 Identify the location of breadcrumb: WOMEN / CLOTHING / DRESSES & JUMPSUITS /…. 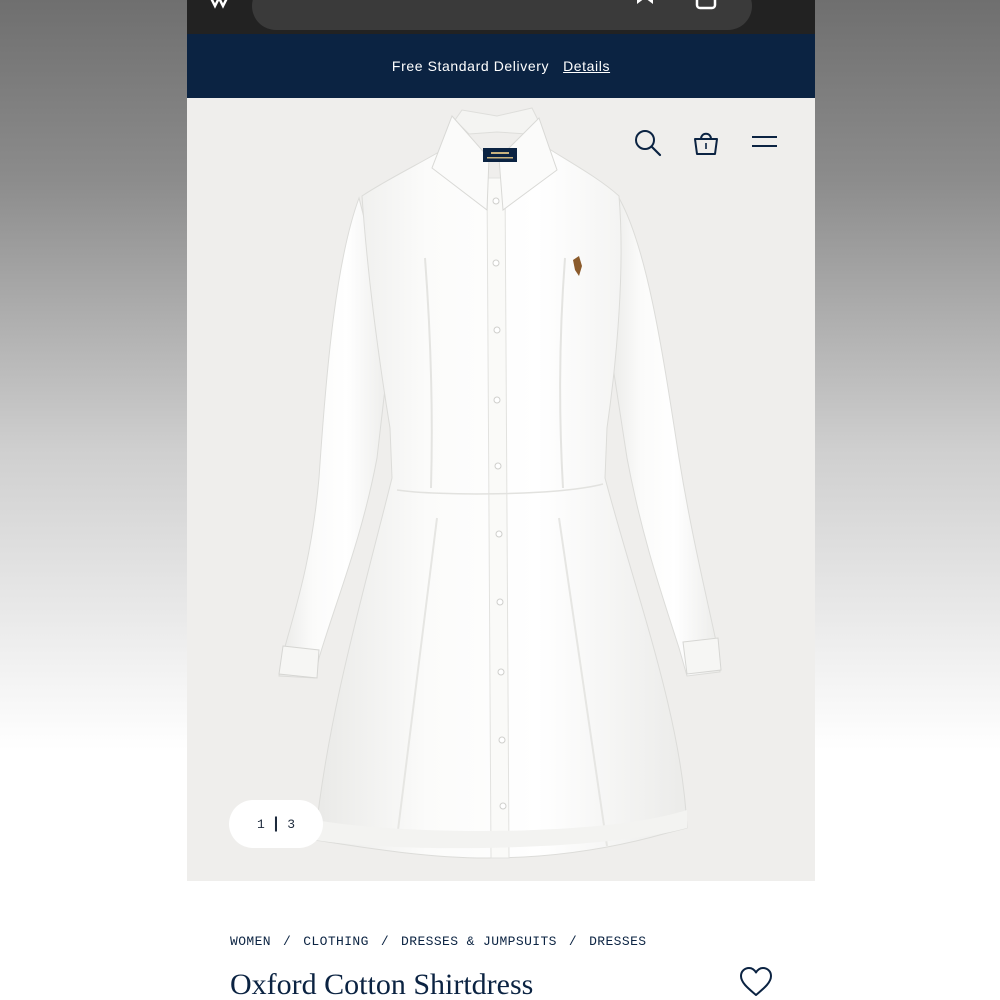
(438, 941).